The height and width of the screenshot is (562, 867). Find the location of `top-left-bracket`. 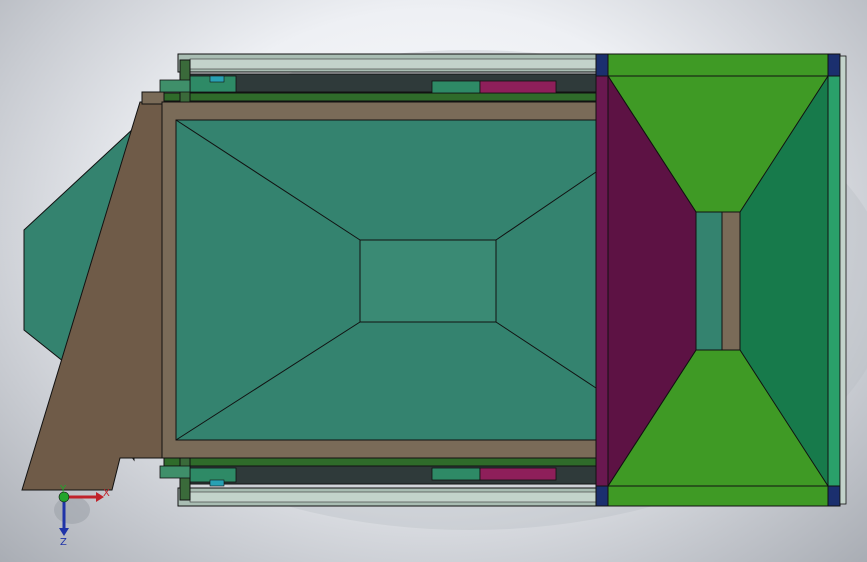

top-left-bracket is located at coordinates (175, 86).